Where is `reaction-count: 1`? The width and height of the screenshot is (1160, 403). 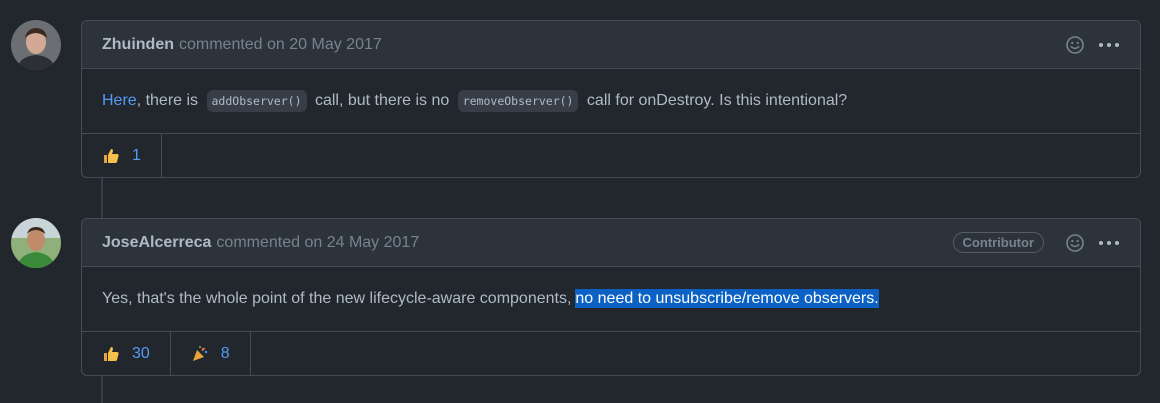
reaction-count: 1 is located at coordinates (136, 155).